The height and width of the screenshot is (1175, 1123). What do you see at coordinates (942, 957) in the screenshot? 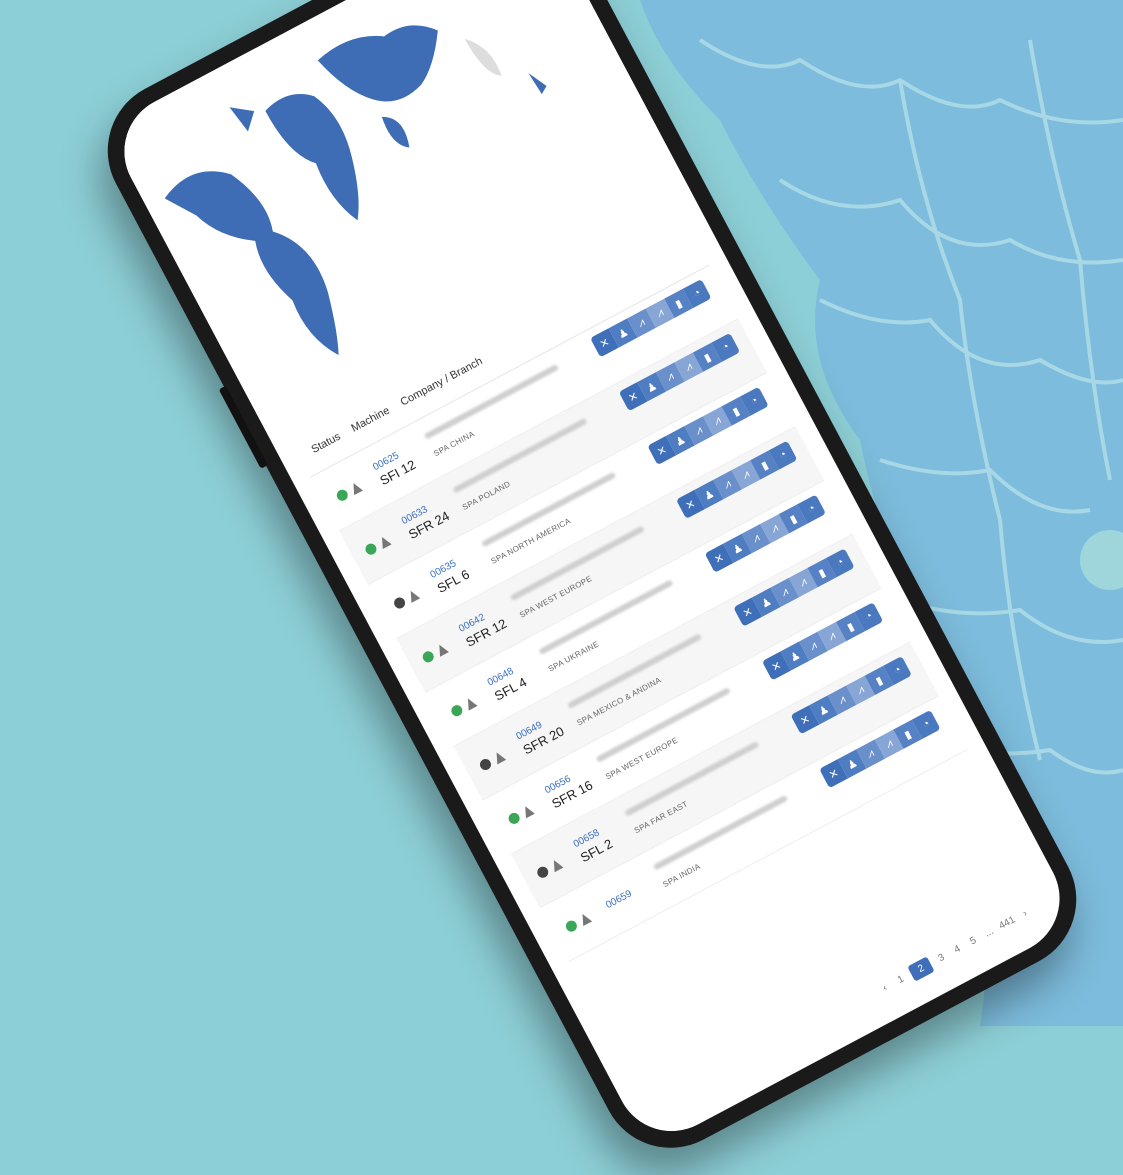
I see `page-3-button: 3` at bounding box center [942, 957].